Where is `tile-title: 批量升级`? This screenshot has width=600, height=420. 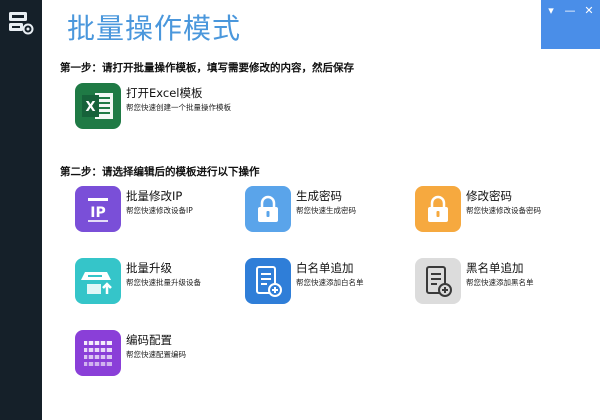
tile-title: 批量升级 is located at coordinates (149, 268).